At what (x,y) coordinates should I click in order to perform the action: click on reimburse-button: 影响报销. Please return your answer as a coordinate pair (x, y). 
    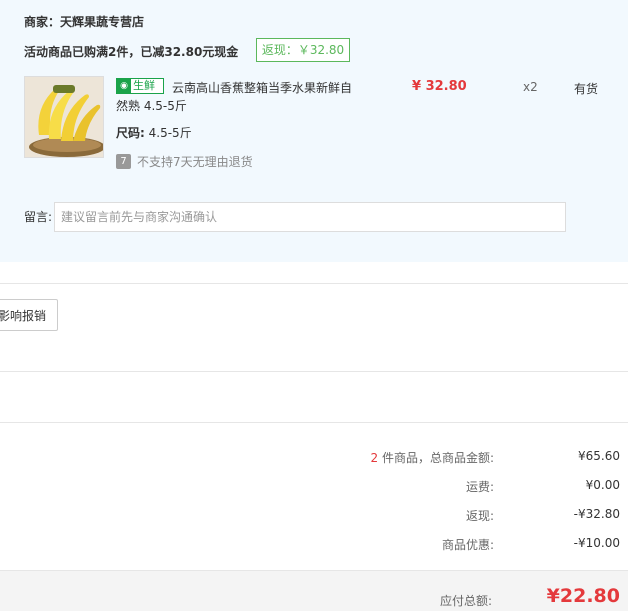
    Looking at the image, I should click on (29, 315).